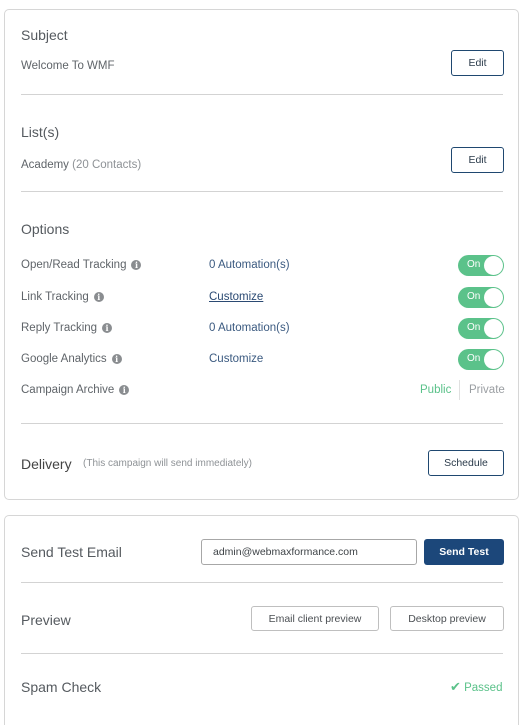  I want to click on test-email-input, so click(309, 552).